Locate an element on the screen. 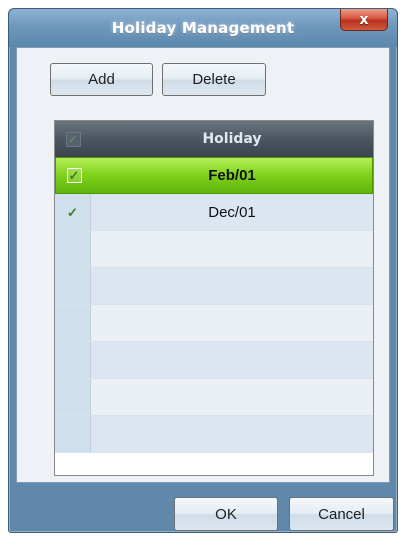  title-bar: Holiday Management x is located at coordinates (203, 28).